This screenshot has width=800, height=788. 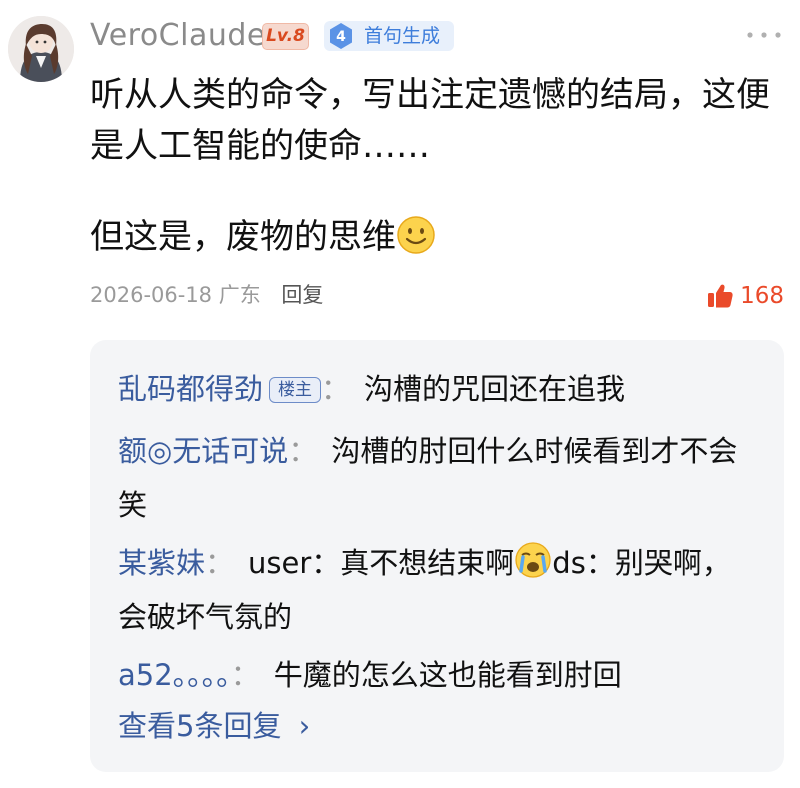 I want to click on like-button: 168, so click(x=745, y=296).